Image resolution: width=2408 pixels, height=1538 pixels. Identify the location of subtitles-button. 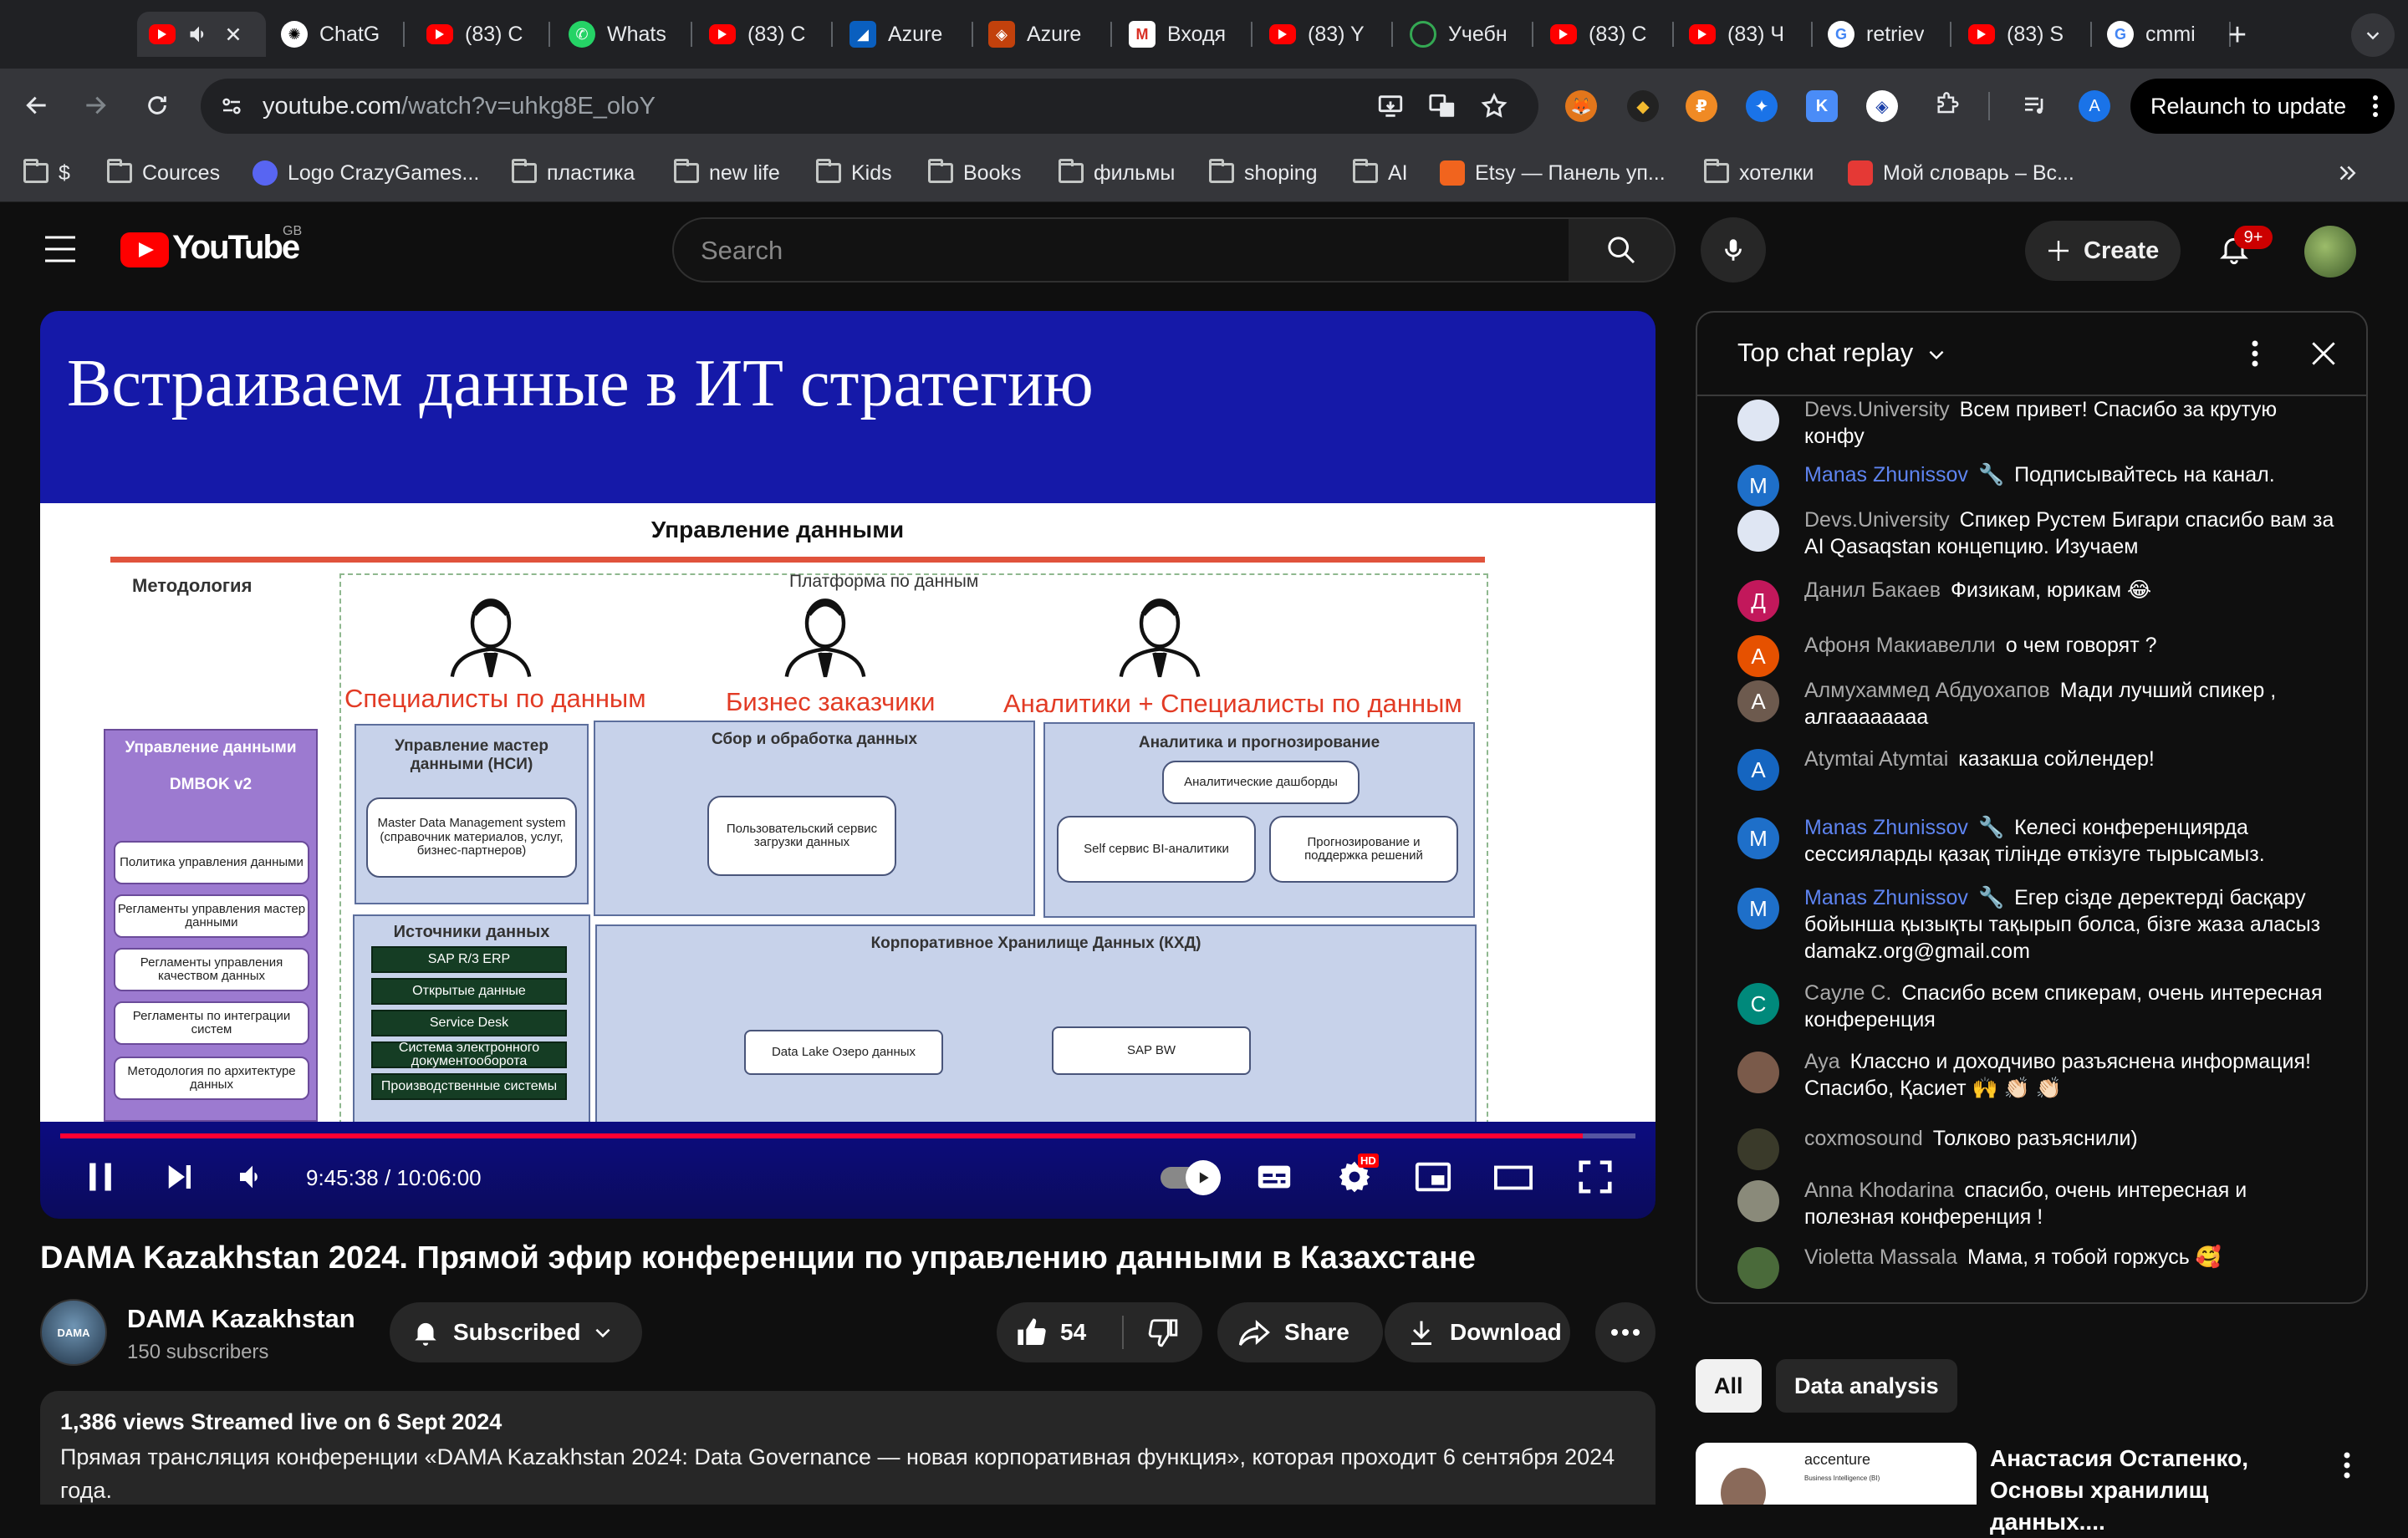
(1274, 1177).